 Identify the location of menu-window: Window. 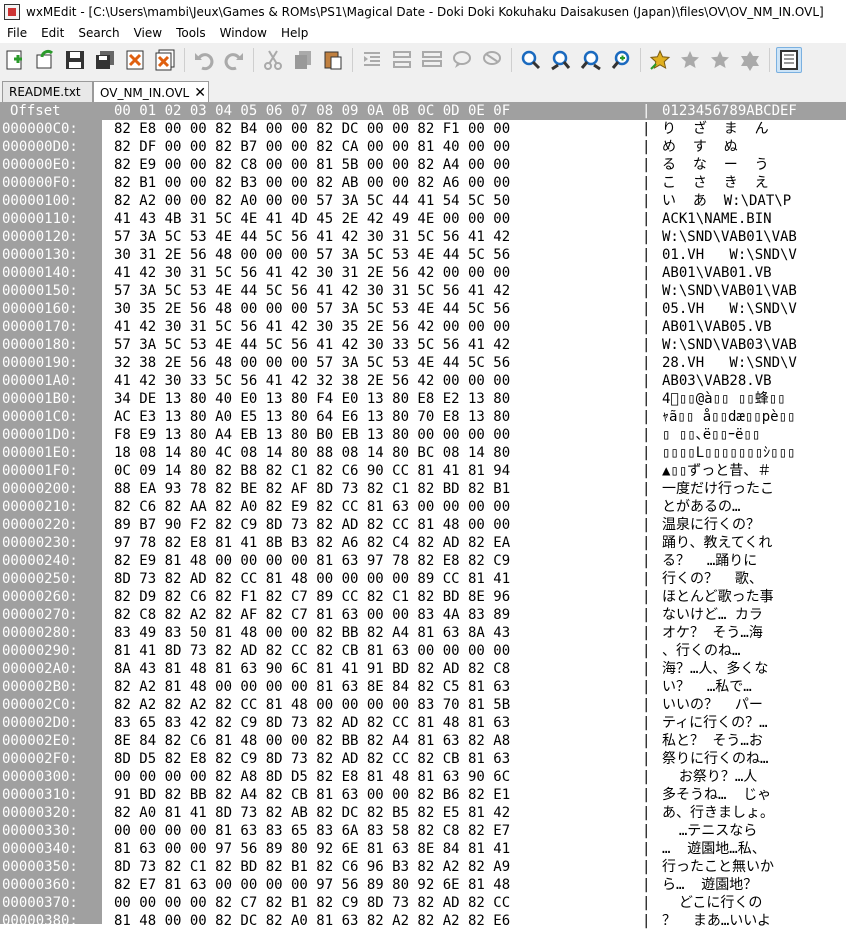
(243, 33).